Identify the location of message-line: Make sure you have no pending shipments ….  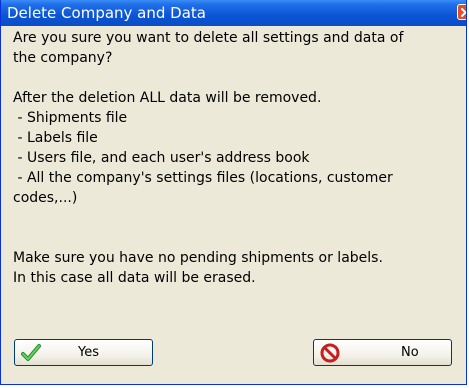
(198, 258).